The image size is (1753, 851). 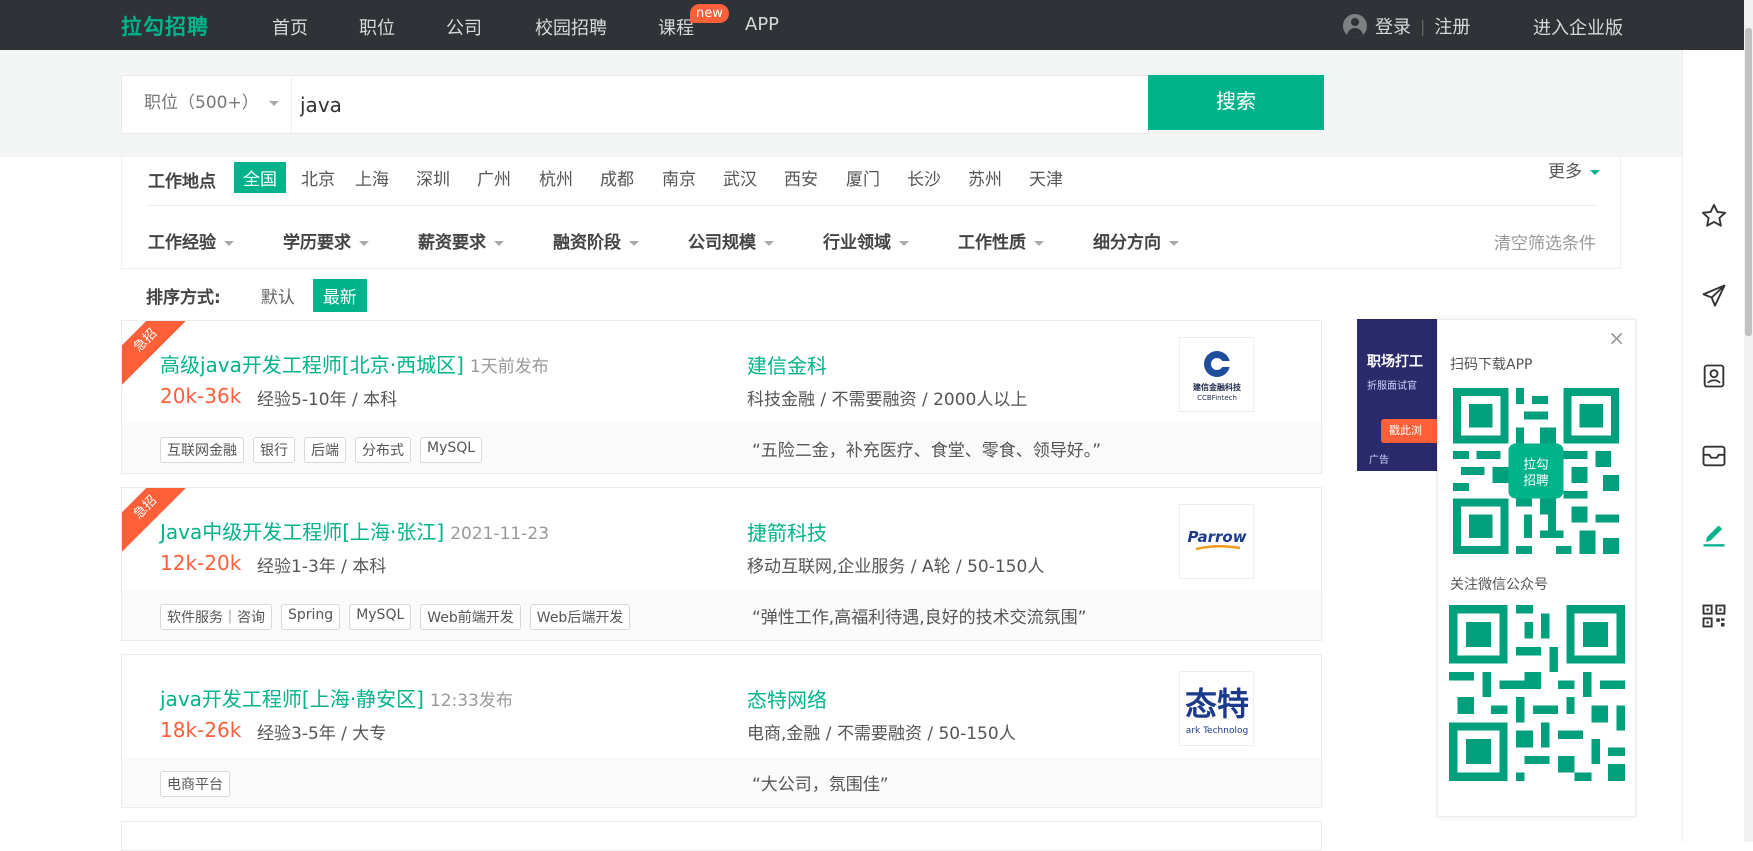 What do you see at coordinates (182, 243) in the screenshot?
I see `dropdown-label: 工作经验` at bounding box center [182, 243].